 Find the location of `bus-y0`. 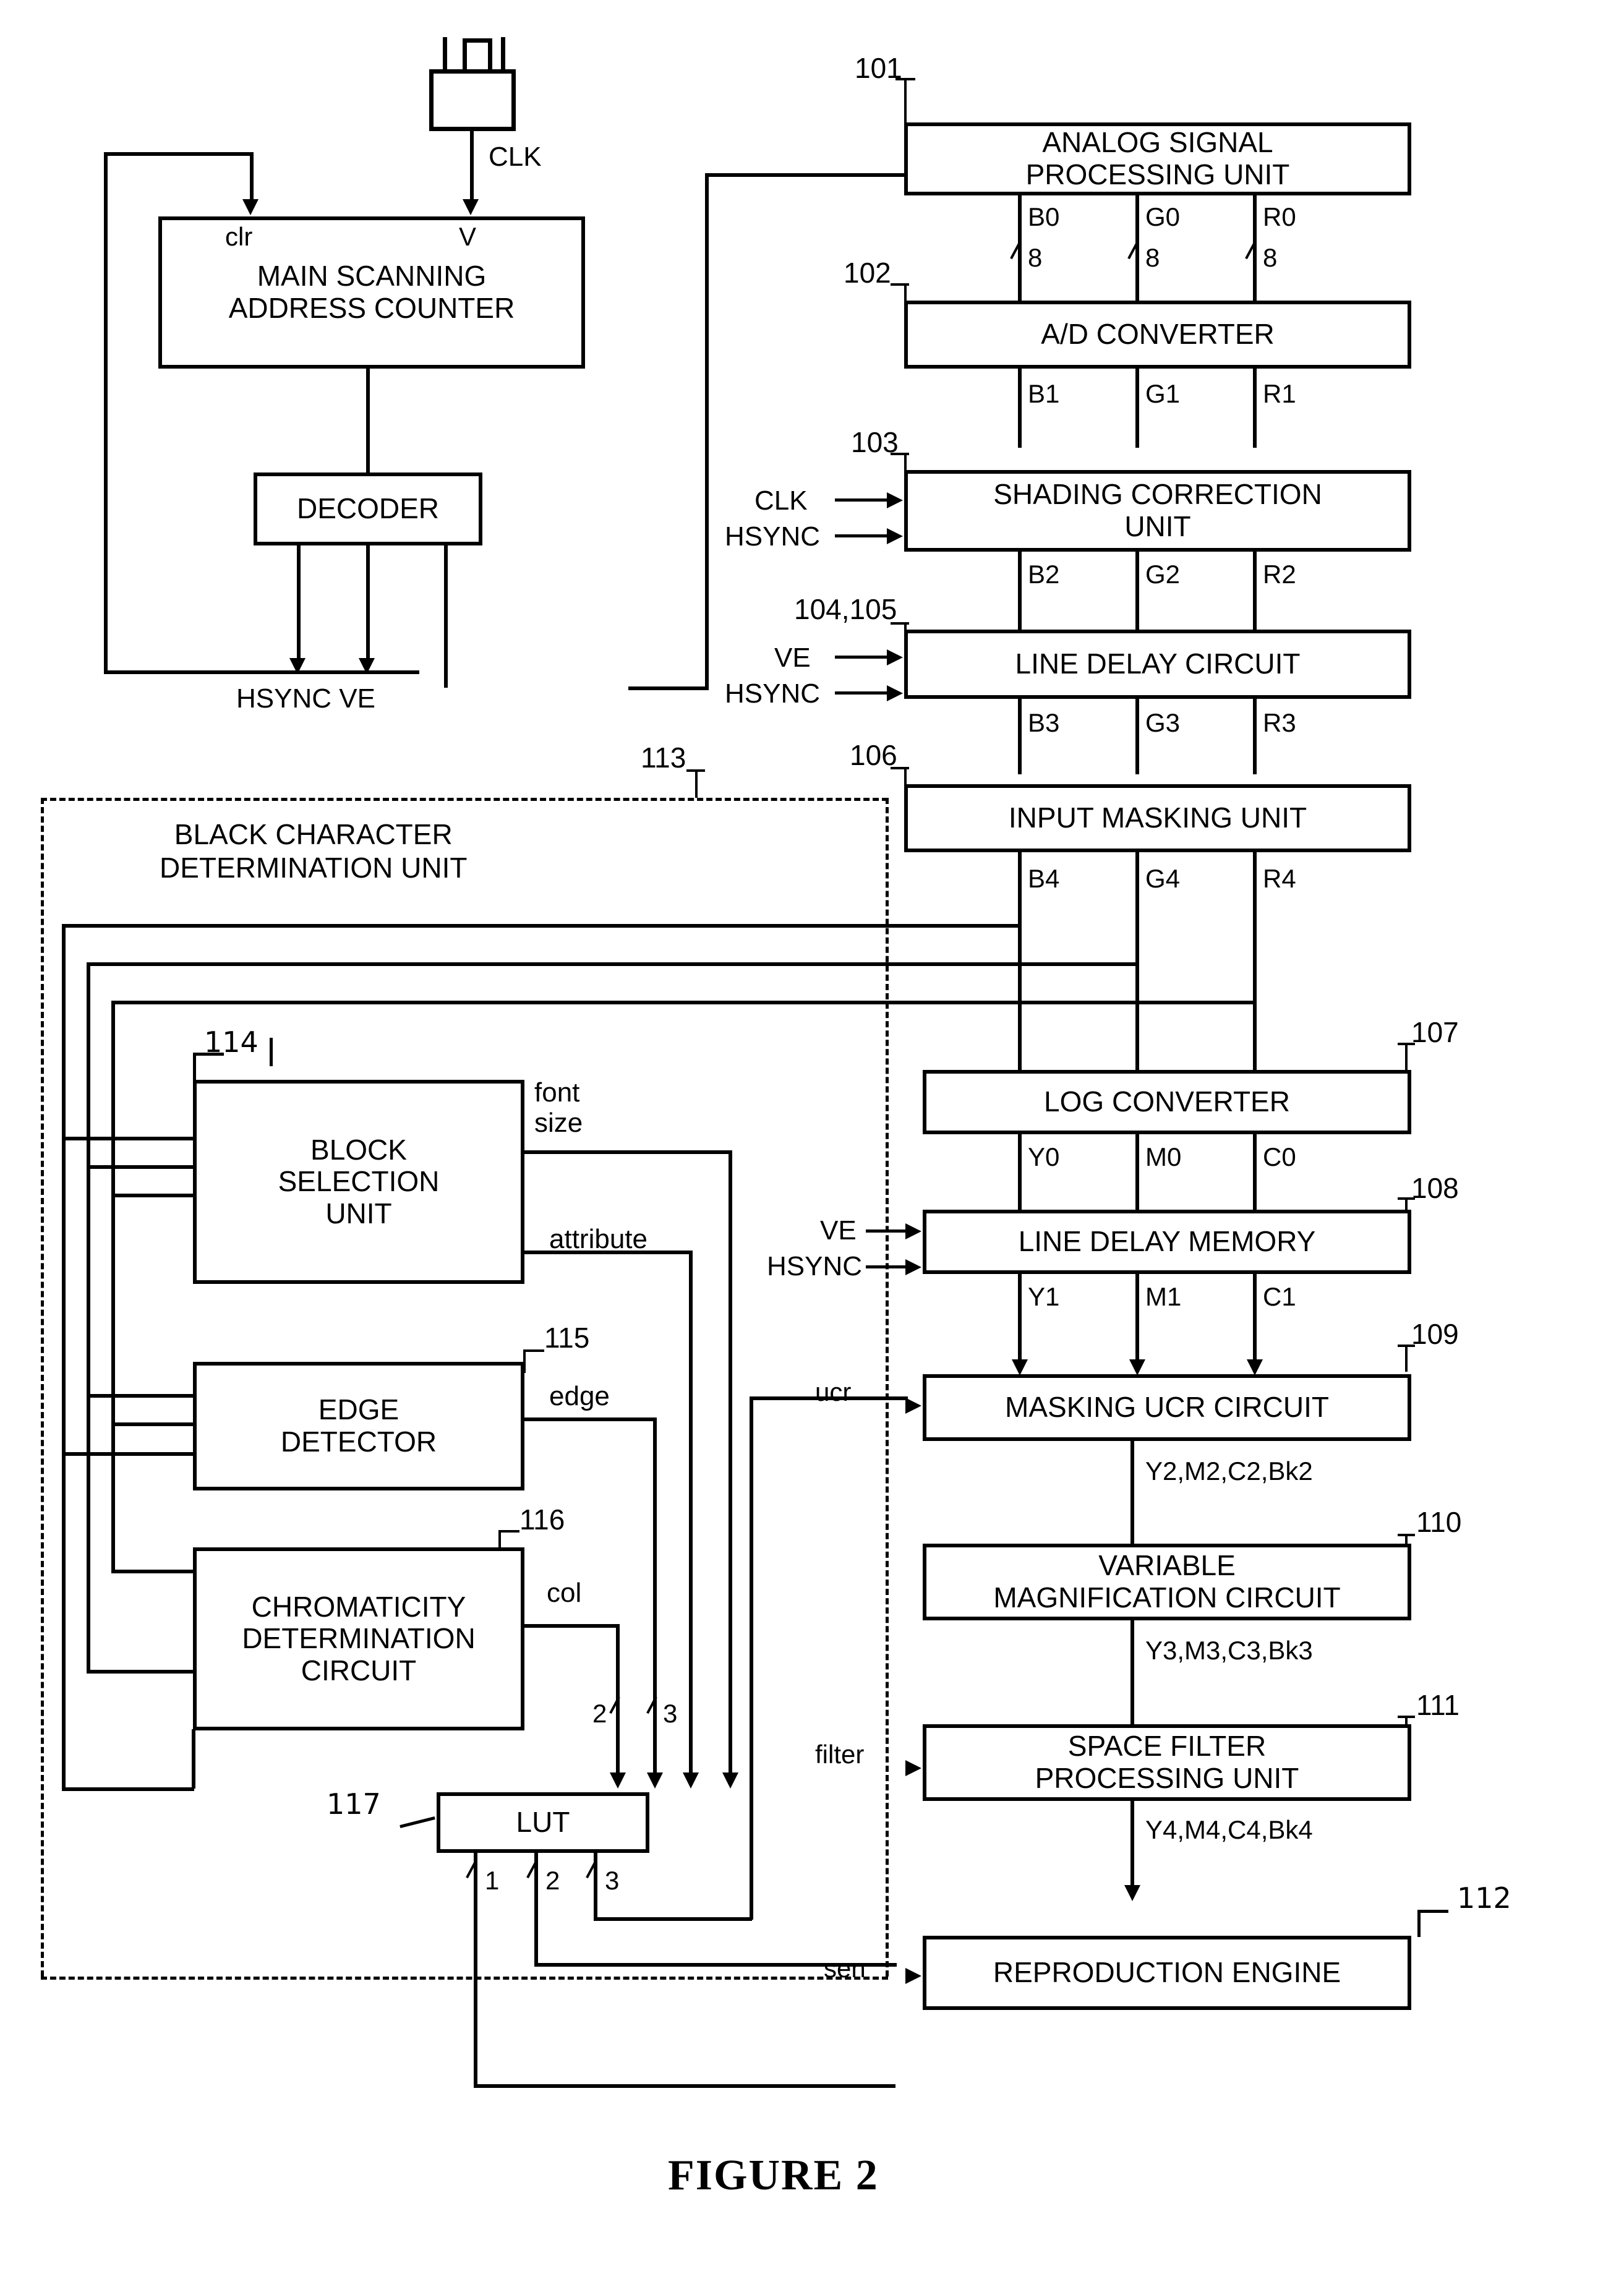

bus-y0 is located at coordinates (1020, 1172).